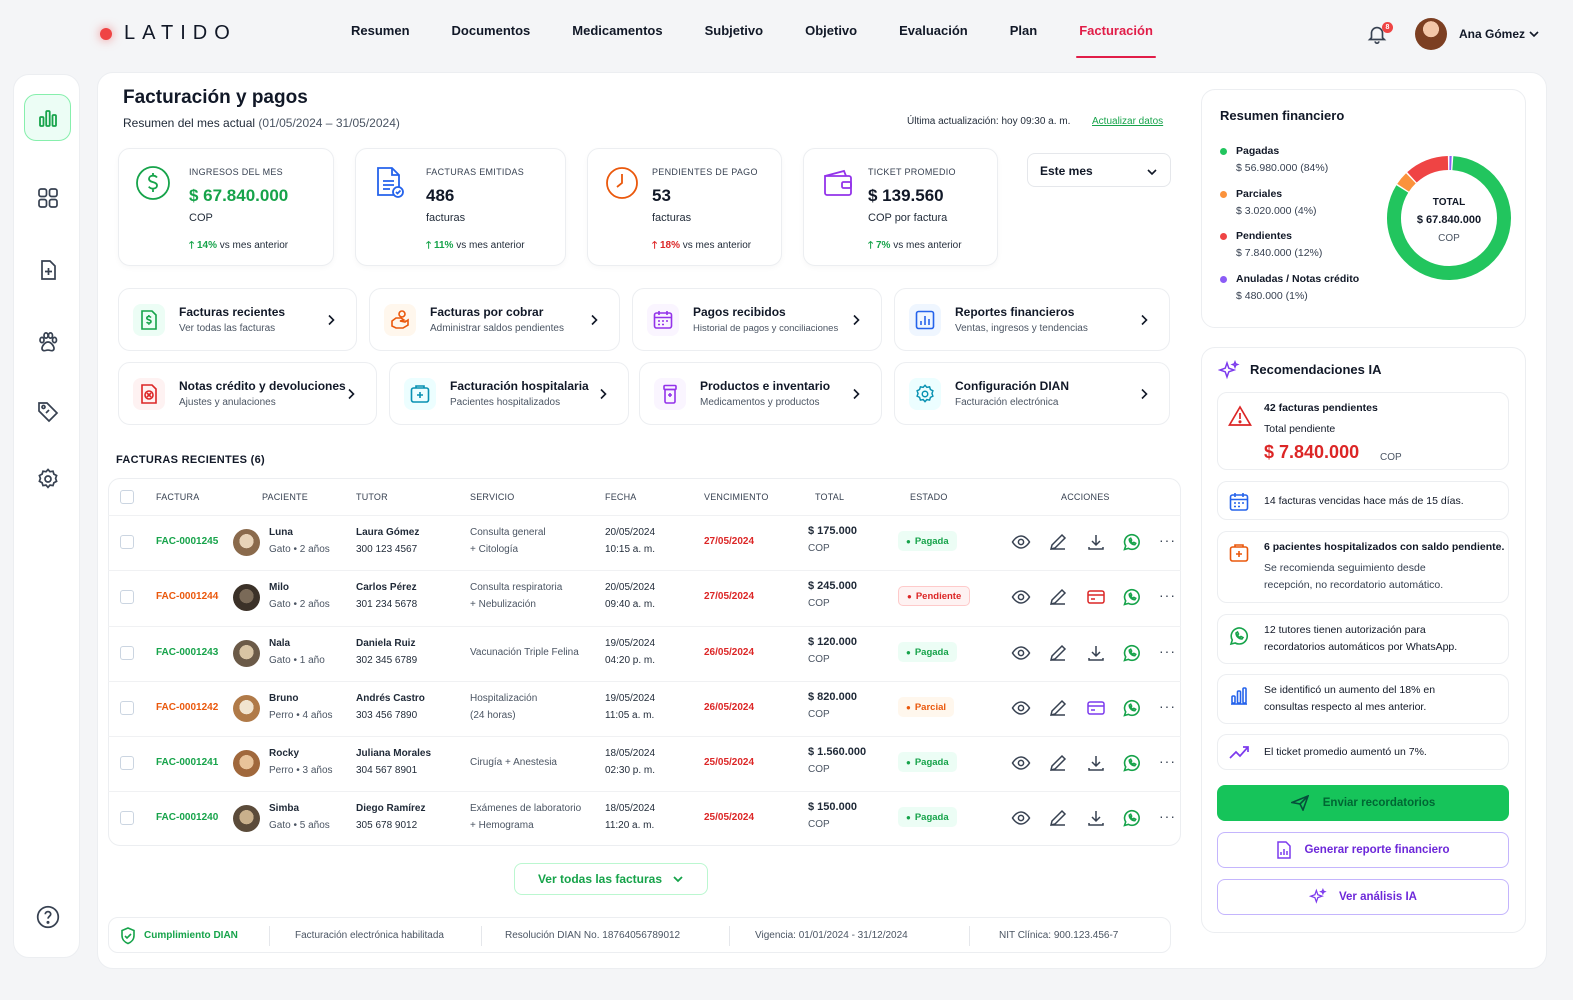 This screenshot has width=1573, height=1000. Describe the element at coordinates (611, 879) in the screenshot. I see `view-all-invoices-button: Ver todas las facturas` at that location.